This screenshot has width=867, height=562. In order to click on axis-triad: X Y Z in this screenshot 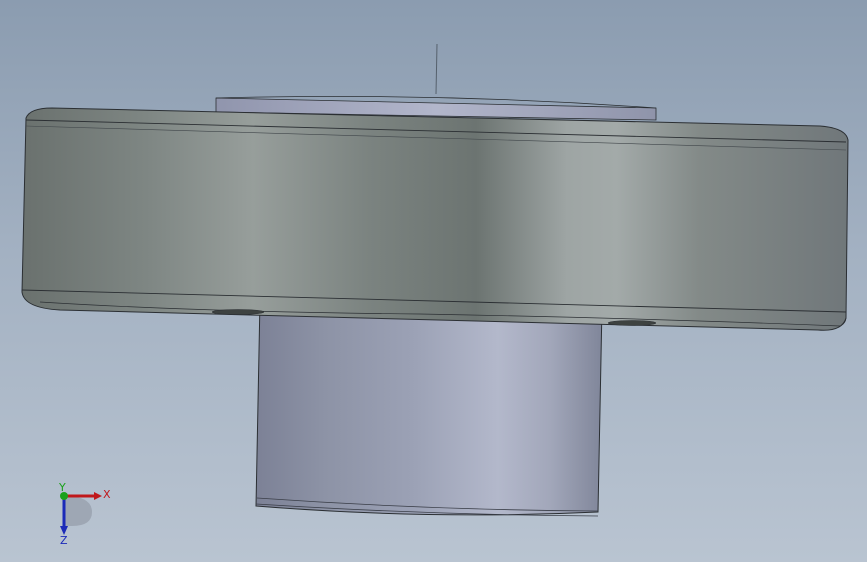, I will do `click(84, 514)`.